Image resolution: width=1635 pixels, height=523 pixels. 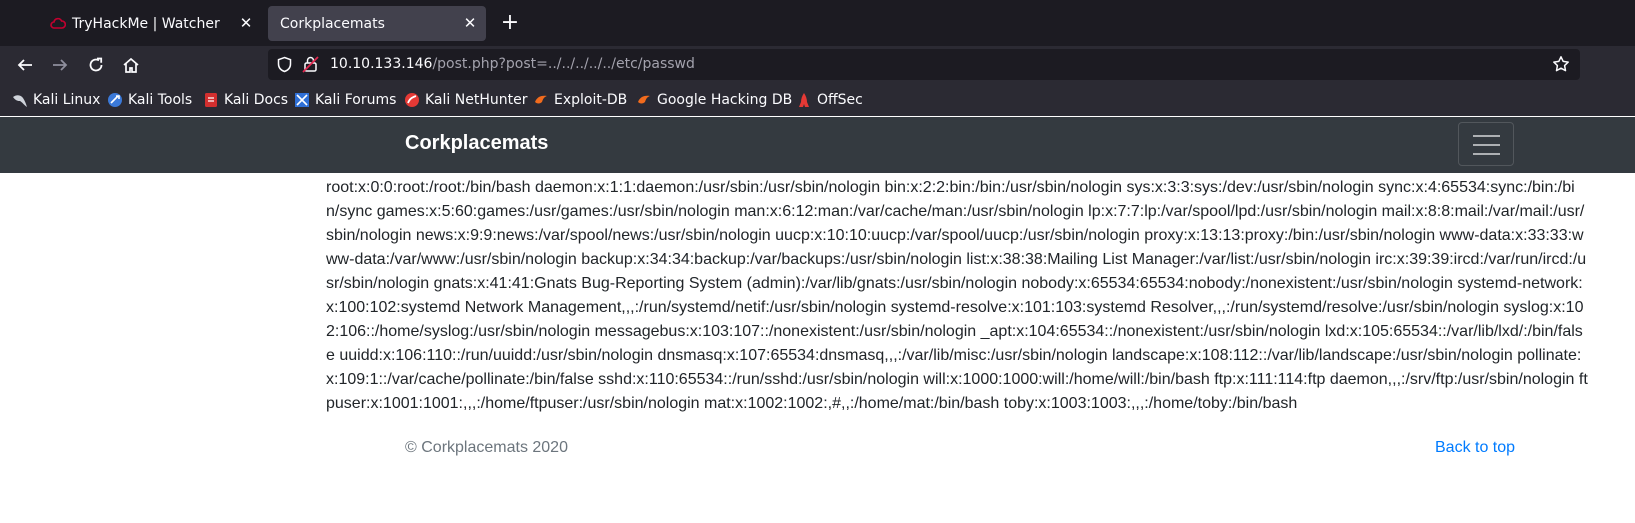 What do you see at coordinates (67, 100) in the screenshot?
I see `bookmark-label: Kali Linux` at bounding box center [67, 100].